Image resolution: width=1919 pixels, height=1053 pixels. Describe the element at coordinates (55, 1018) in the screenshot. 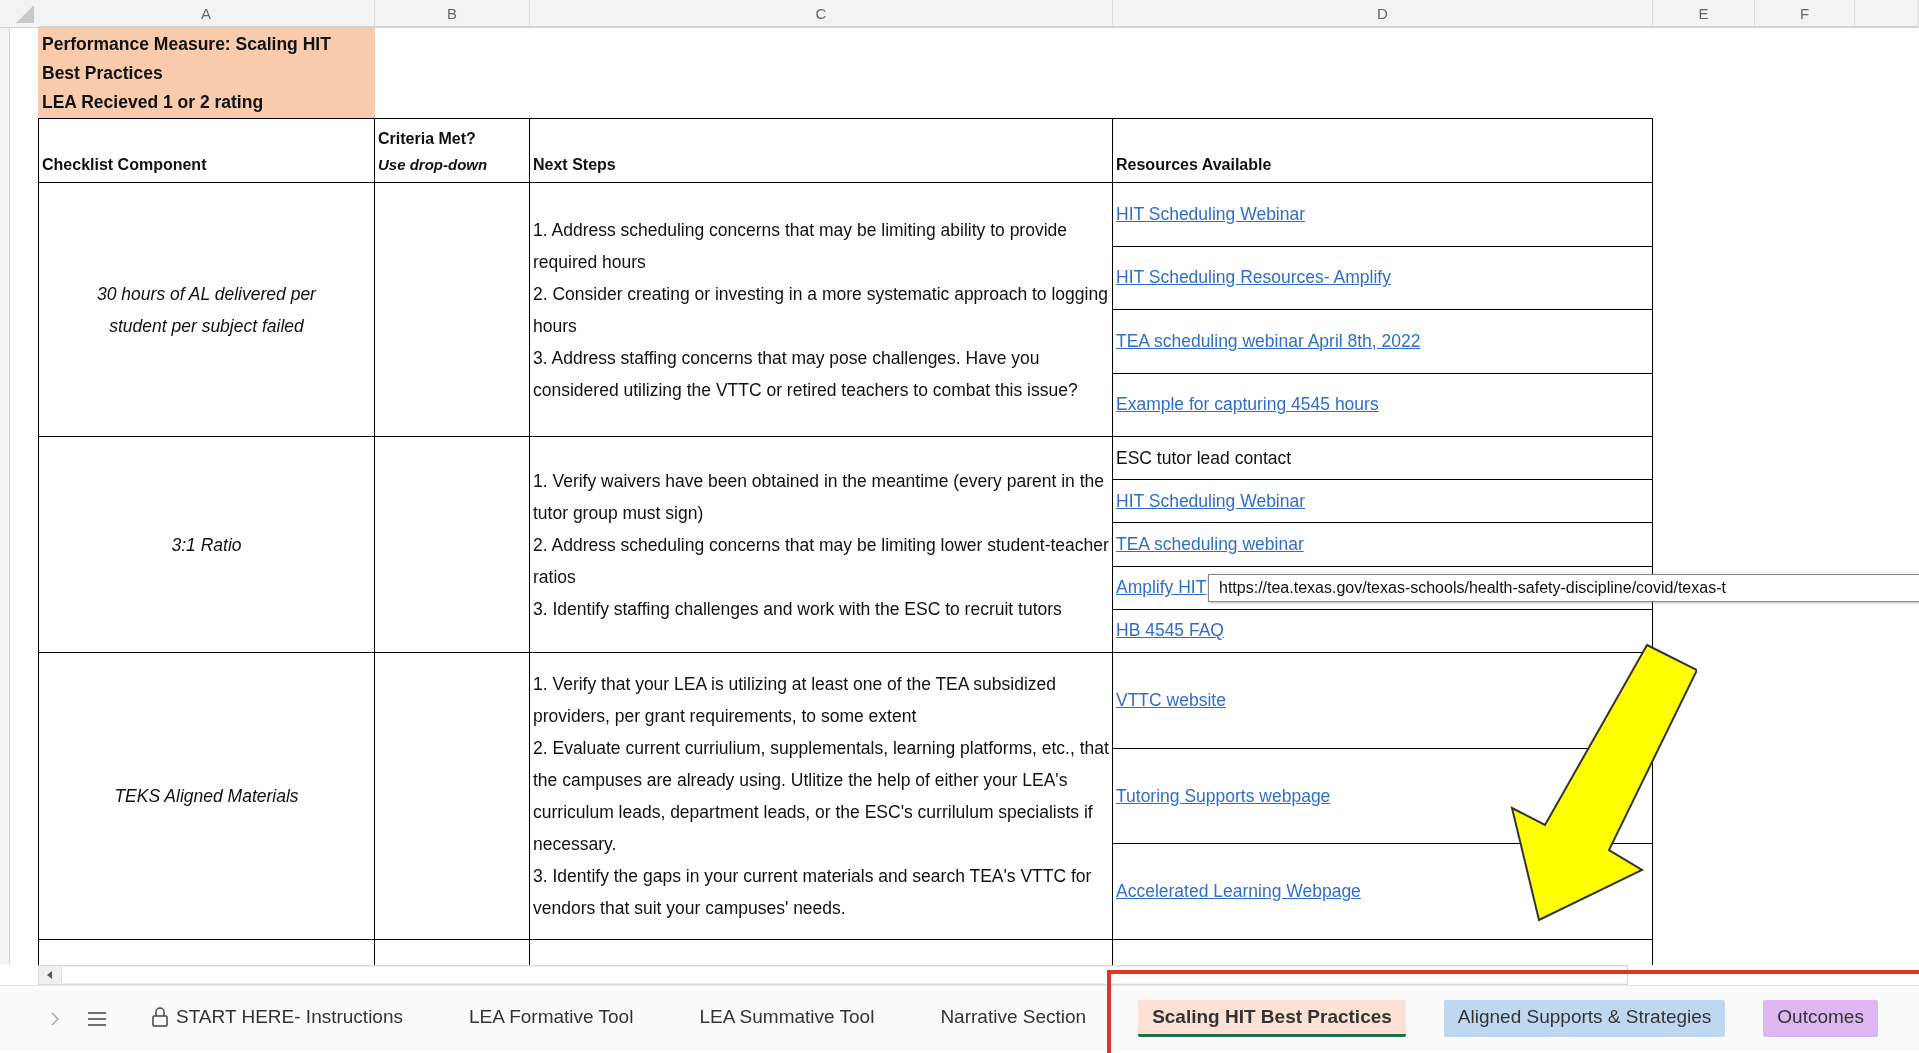

I see `next-sheet-icon` at that location.